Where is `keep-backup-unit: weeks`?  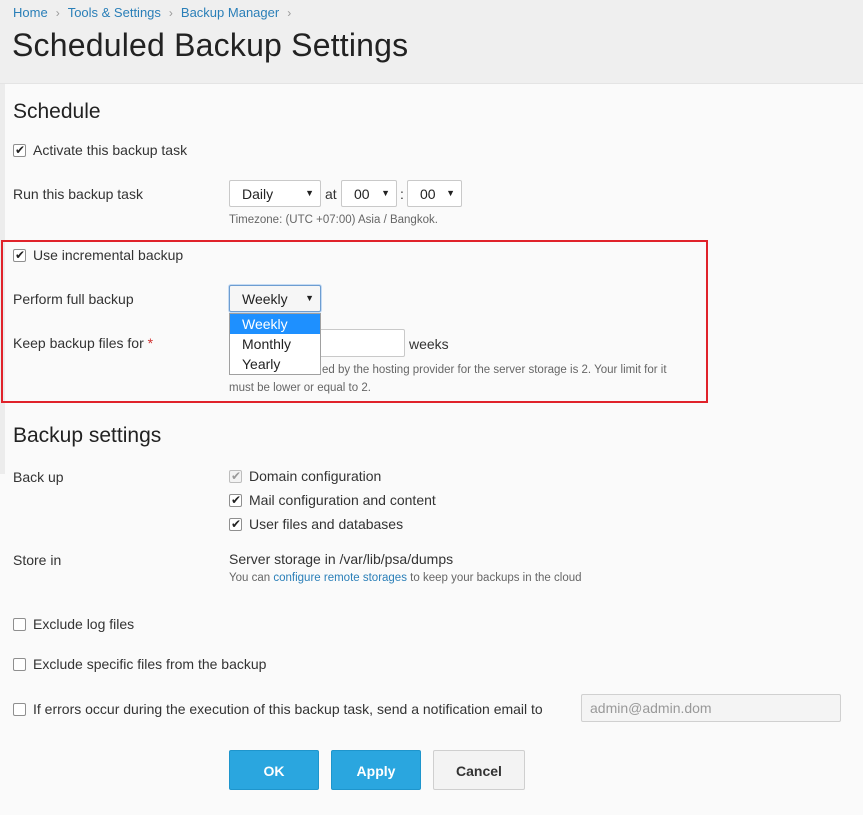
keep-backup-unit: weeks is located at coordinates (429, 344).